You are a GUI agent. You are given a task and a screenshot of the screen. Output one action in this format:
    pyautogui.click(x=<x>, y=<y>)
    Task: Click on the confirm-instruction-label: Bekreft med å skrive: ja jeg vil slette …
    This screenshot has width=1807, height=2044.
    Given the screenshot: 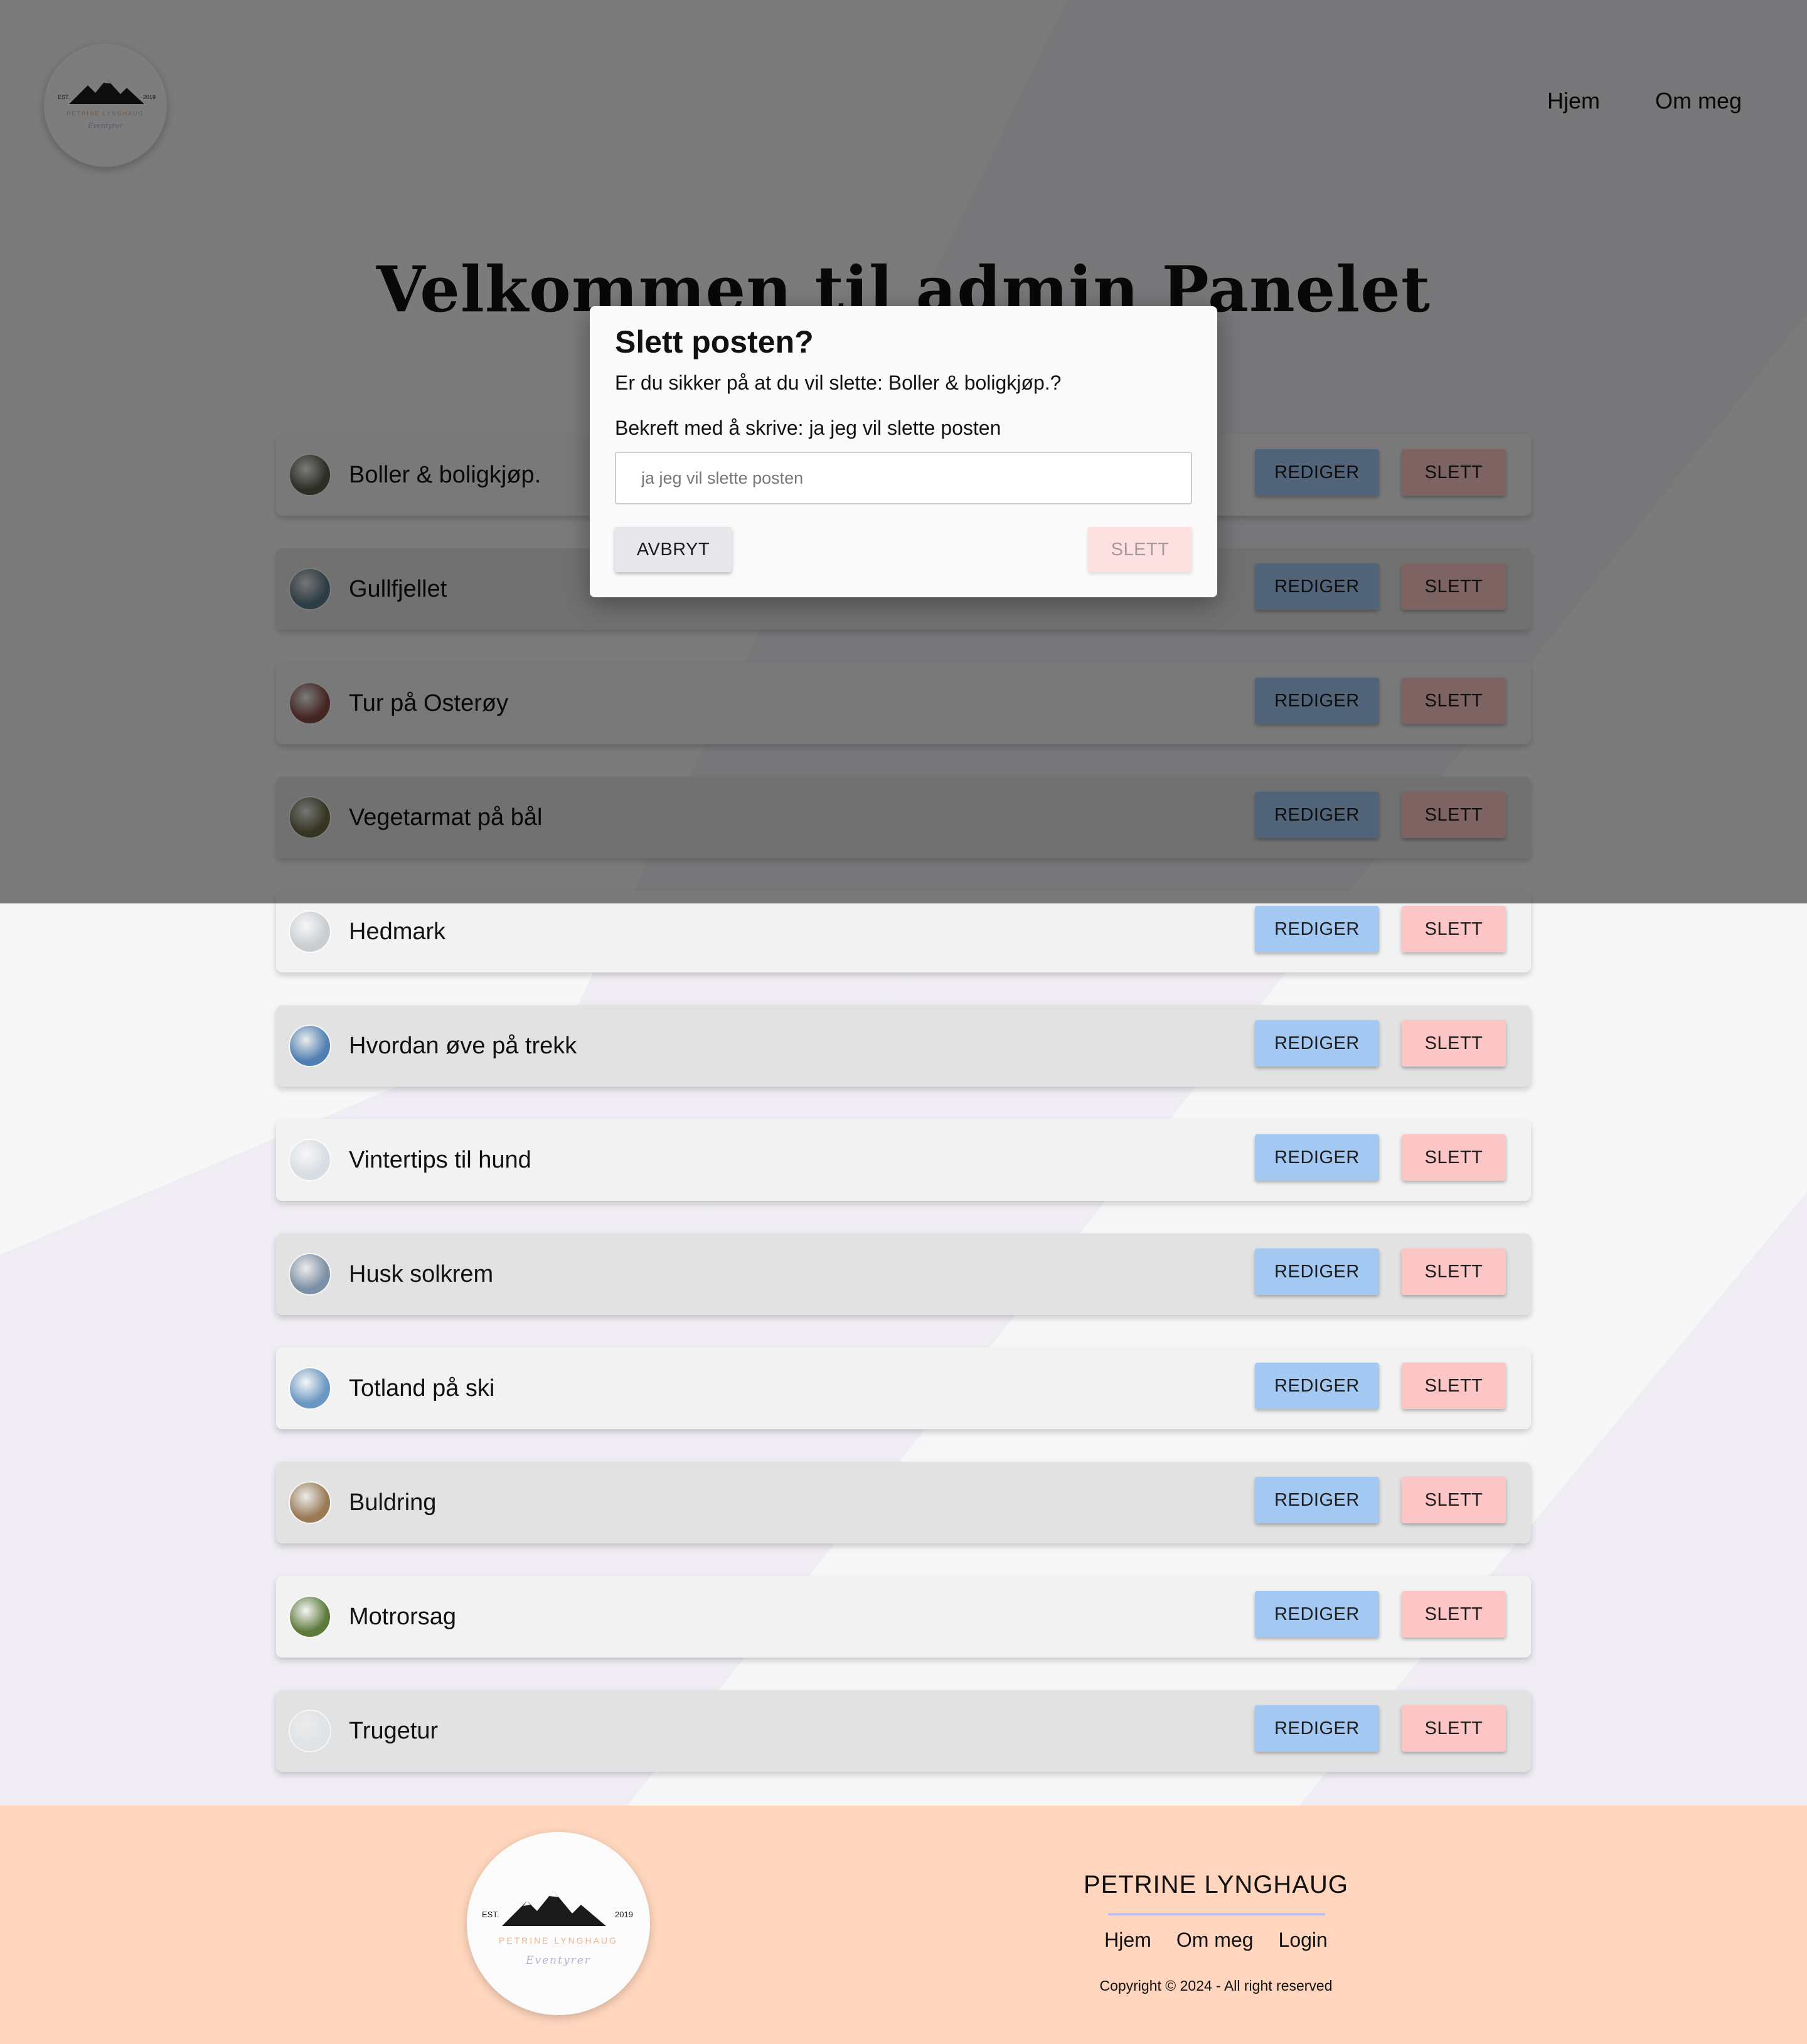 What is the action you would take?
    pyautogui.click(x=808, y=428)
    